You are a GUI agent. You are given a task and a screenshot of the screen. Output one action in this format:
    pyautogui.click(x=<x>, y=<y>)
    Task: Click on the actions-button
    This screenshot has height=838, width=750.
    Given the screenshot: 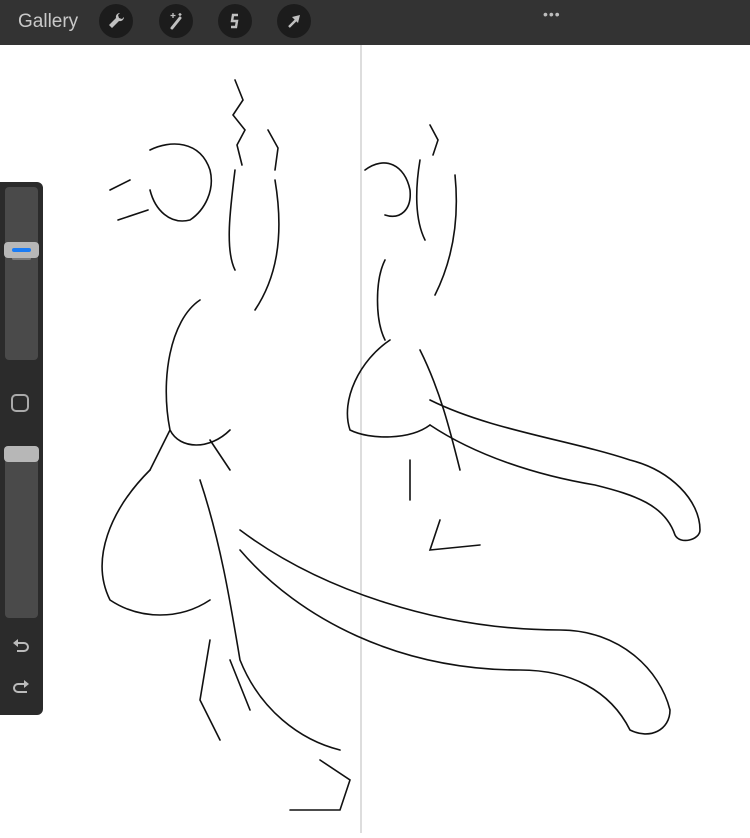 What is the action you would take?
    pyautogui.click(x=116, y=21)
    